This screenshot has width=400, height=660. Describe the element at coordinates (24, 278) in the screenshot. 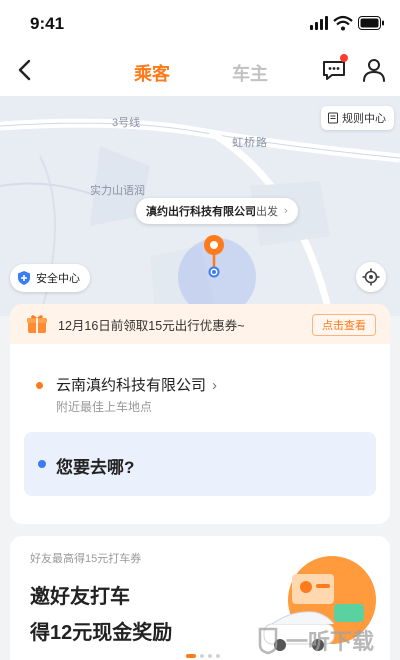

I see `shield-icon` at that location.